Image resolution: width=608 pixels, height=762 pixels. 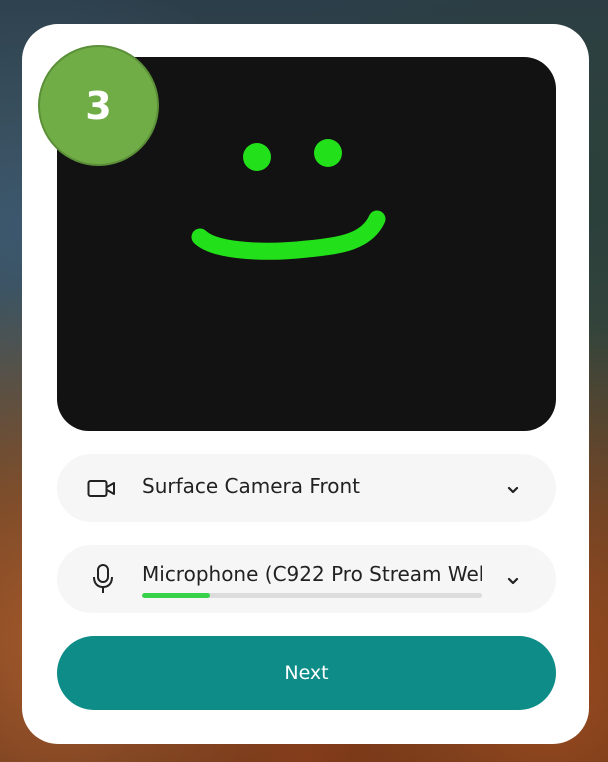 I want to click on next-button: Next, so click(x=306, y=673).